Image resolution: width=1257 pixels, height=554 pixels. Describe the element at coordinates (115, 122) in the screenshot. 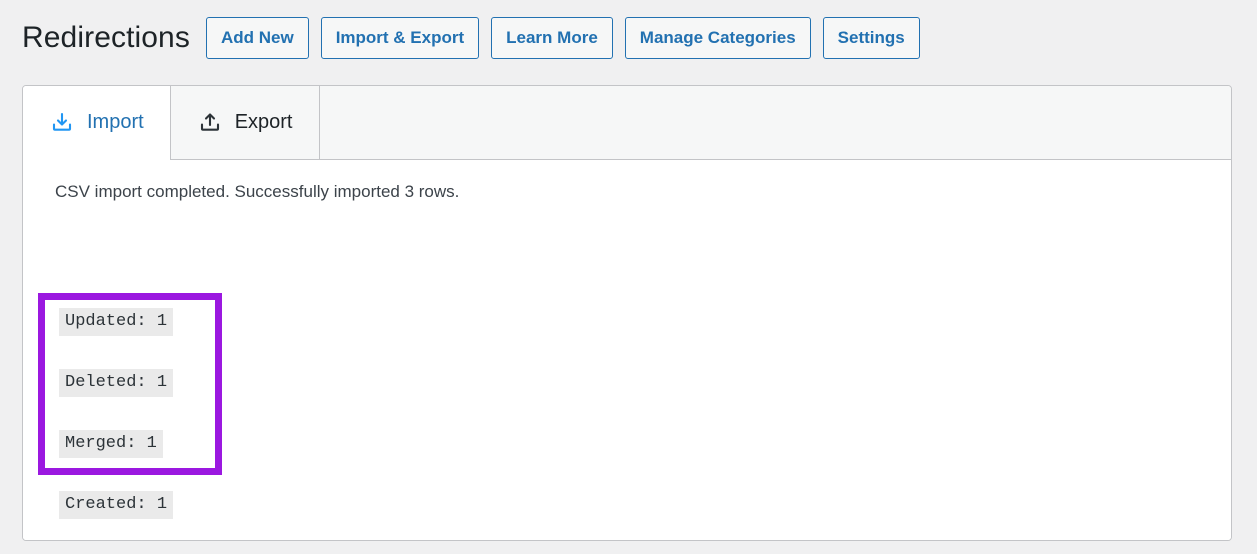

I see `tab-import-label: Import` at that location.